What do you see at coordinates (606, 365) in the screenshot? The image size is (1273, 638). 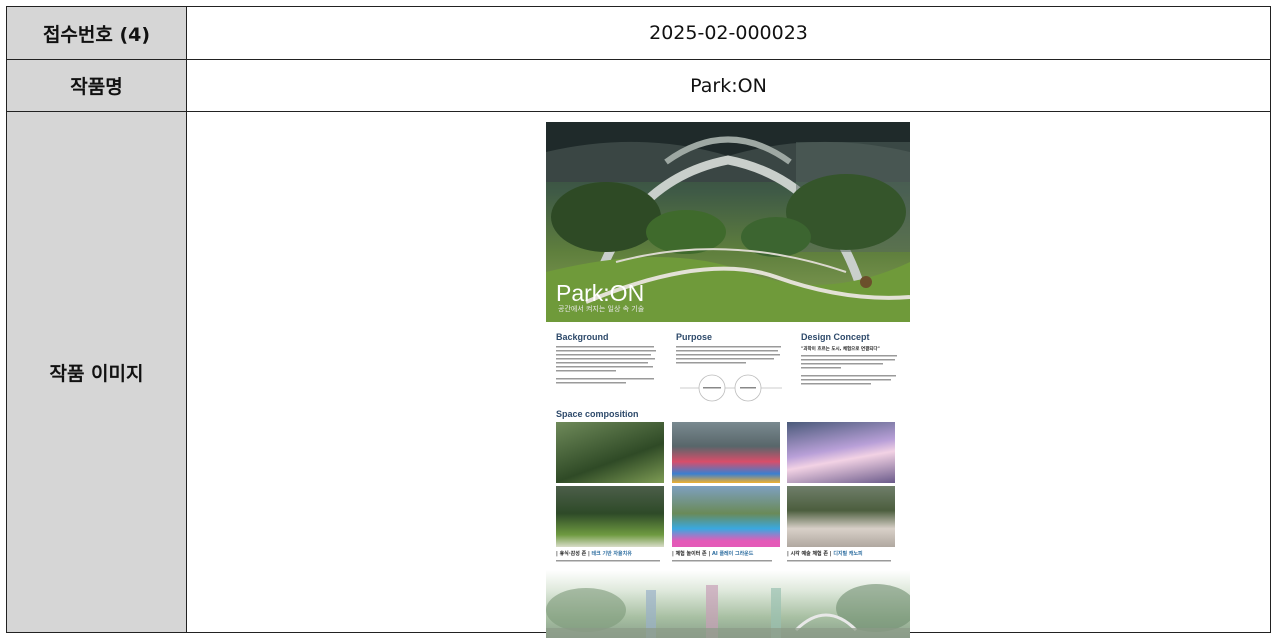 I see `background-text-lines` at bounding box center [606, 365].